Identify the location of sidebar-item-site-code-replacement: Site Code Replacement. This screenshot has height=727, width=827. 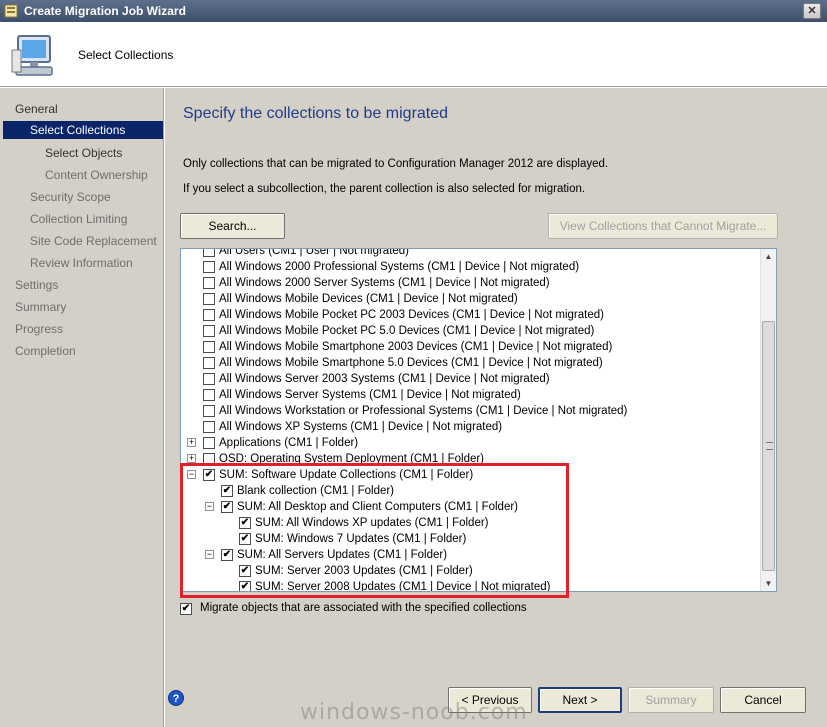
(93, 241).